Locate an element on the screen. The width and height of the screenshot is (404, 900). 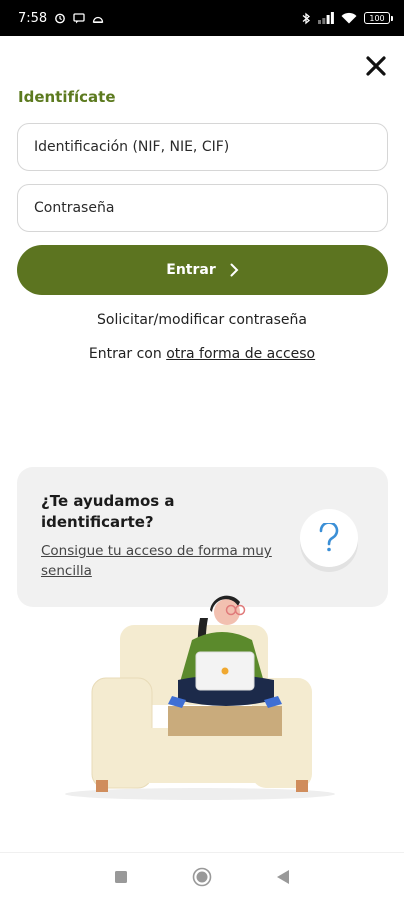
home-circle-icon is located at coordinates (202, 877).